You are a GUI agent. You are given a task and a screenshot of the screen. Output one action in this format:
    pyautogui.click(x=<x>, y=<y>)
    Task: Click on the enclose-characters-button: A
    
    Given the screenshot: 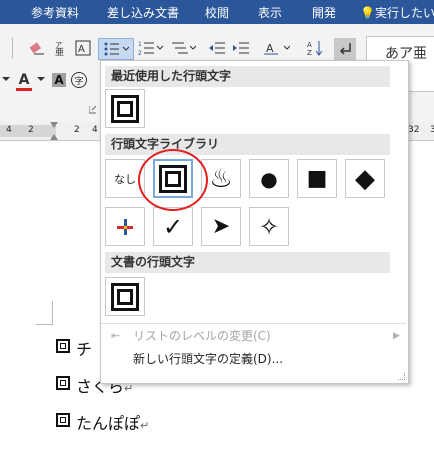 What is the action you would take?
    pyautogui.click(x=83, y=48)
    